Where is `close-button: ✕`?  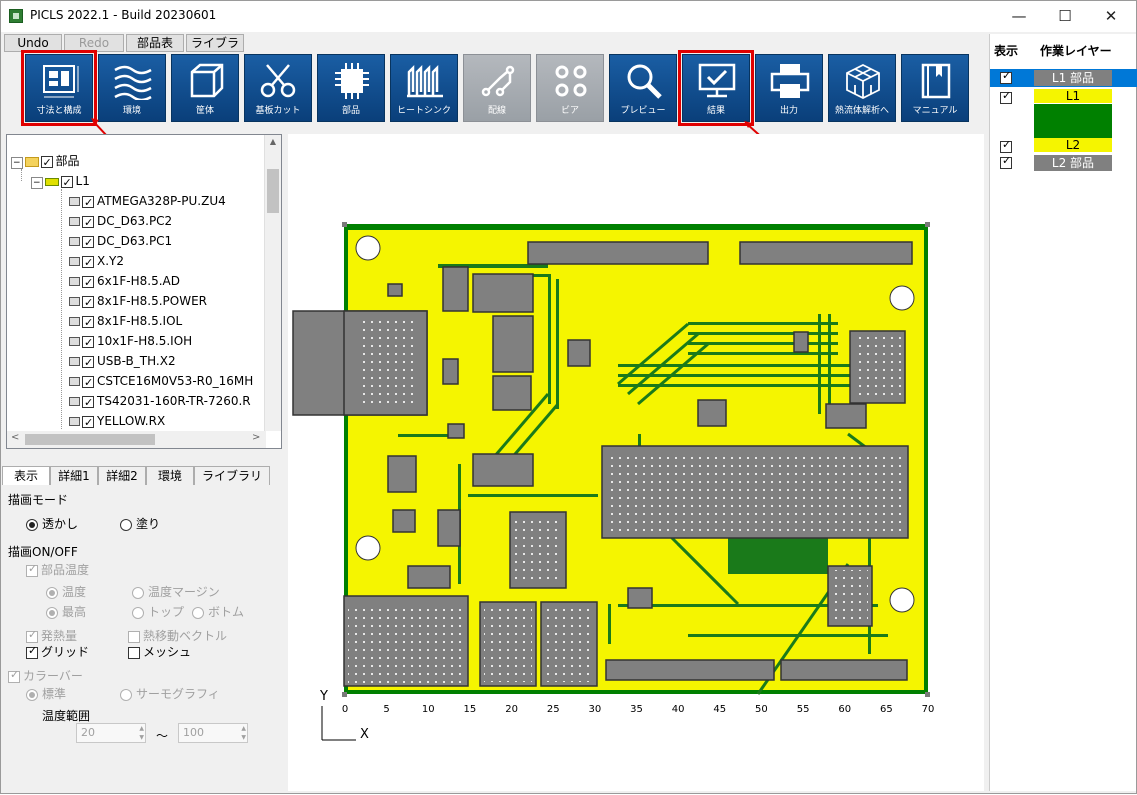
close-button: ✕ is located at coordinates (1111, 16).